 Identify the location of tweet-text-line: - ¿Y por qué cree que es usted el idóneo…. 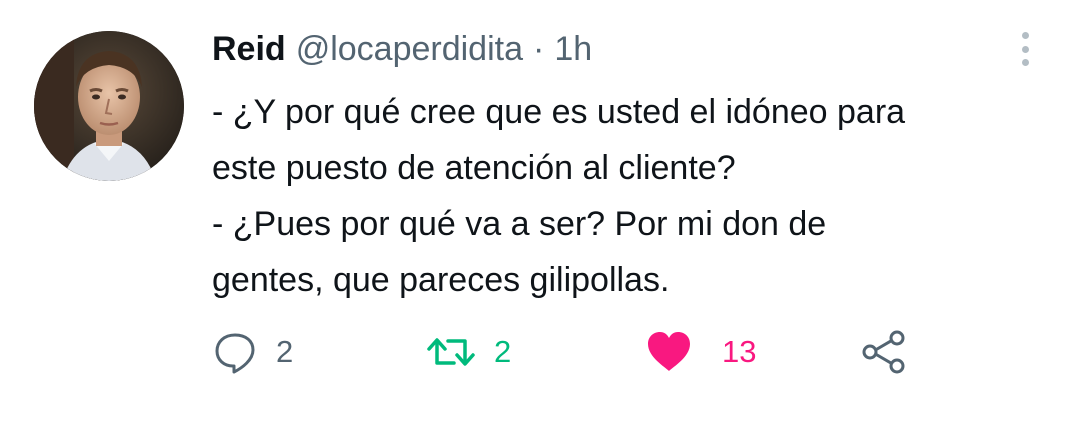
(559, 112).